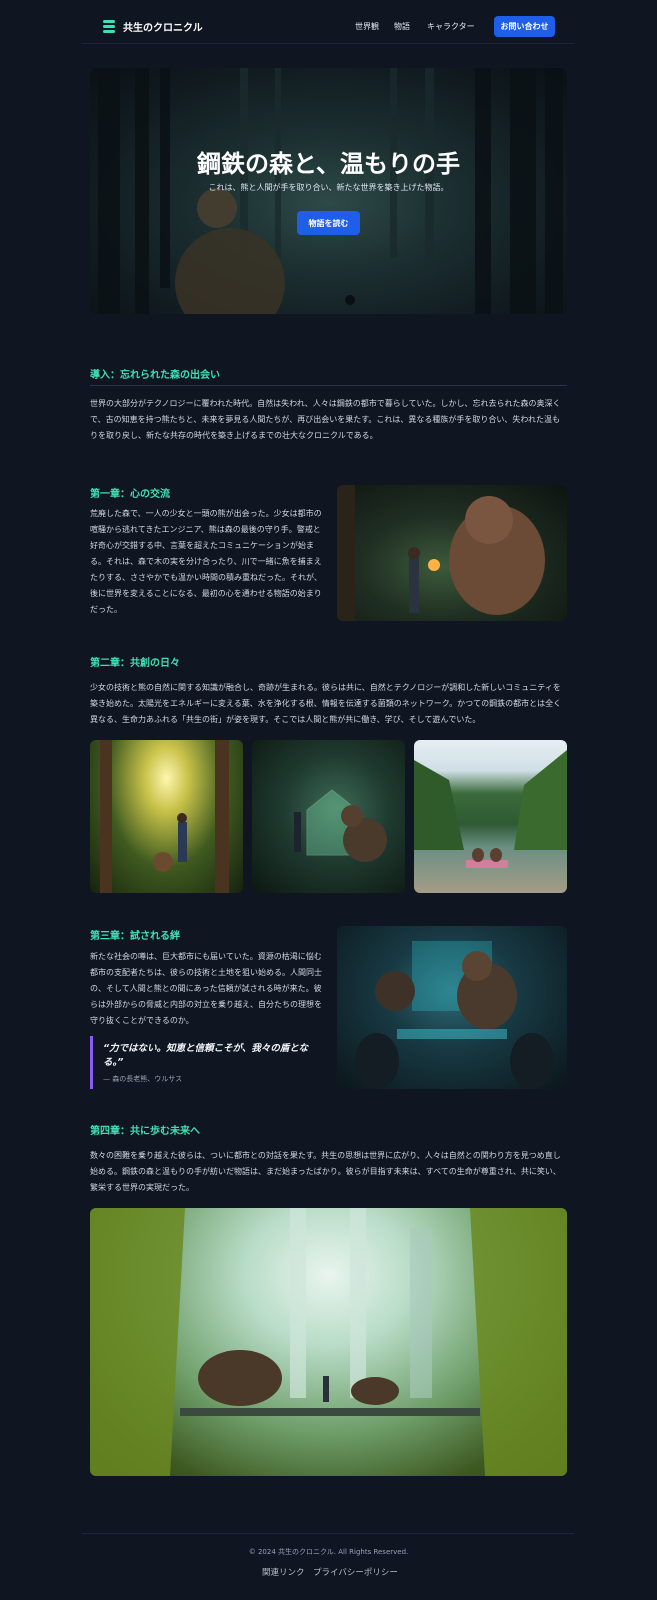 The width and height of the screenshot is (657, 1600). What do you see at coordinates (328, 223) in the screenshot?
I see `read-story-button: 物語を読む` at bounding box center [328, 223].